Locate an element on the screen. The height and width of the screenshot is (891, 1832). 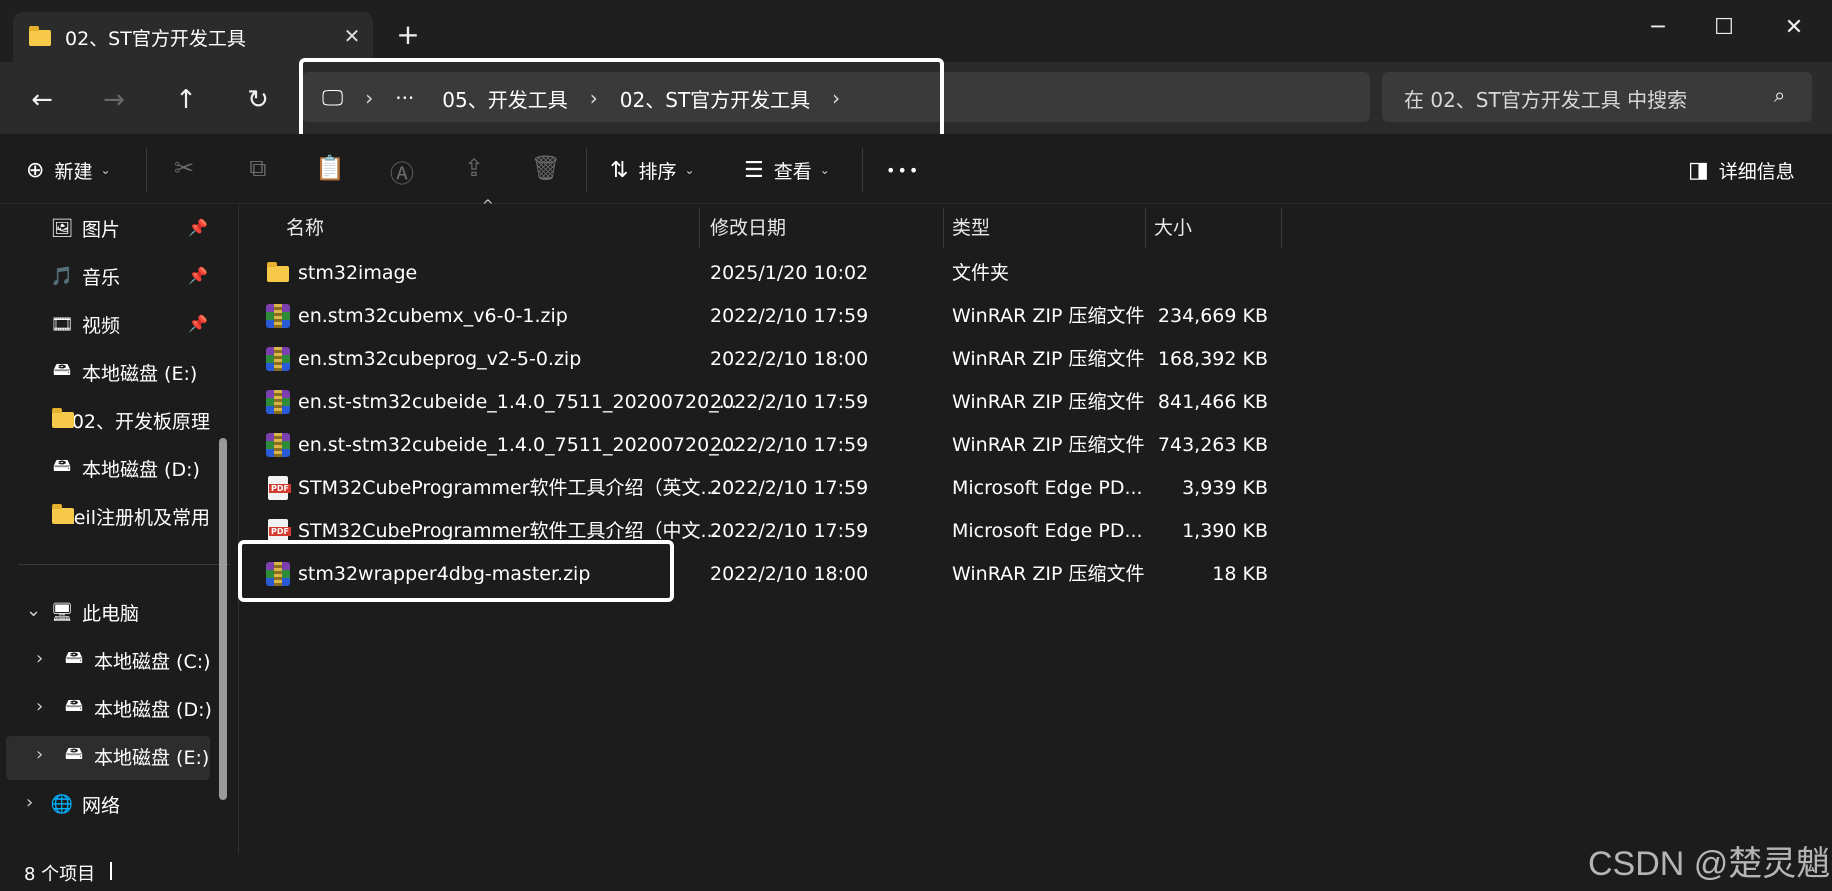
sidebar-item-drive-c: 🖴 本地磁盘 (C:) is located at coordinates (142, 660).